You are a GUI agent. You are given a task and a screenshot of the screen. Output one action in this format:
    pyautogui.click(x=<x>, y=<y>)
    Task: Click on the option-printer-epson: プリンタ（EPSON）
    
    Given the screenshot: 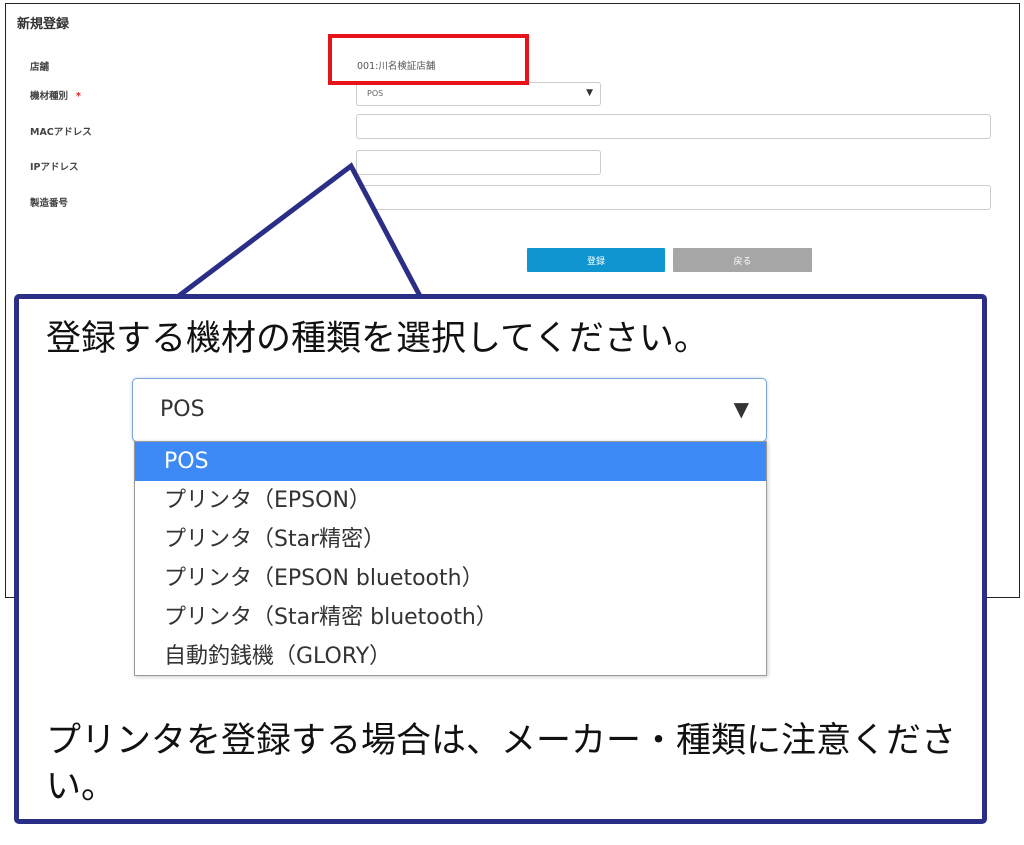 What is the action you would take?
    pyautogui.click(x=450, y=500)
    